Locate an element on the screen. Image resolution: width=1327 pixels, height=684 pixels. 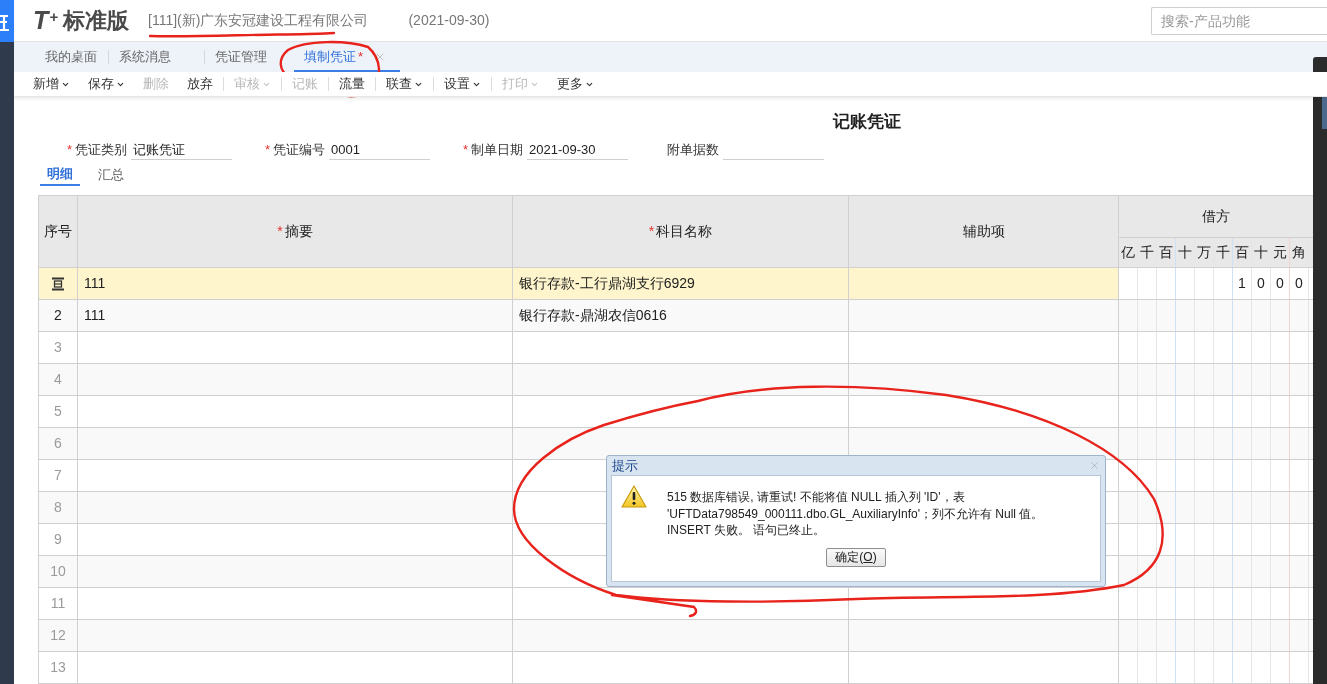
toolbar-button: 新增 is located at coordinates (51, 84).